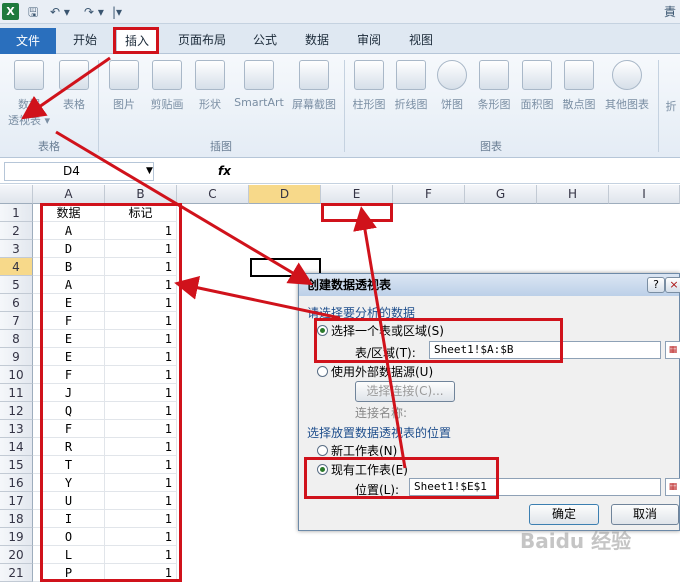  I want to click on arrow-to-cell-e1, so click(380, 337).